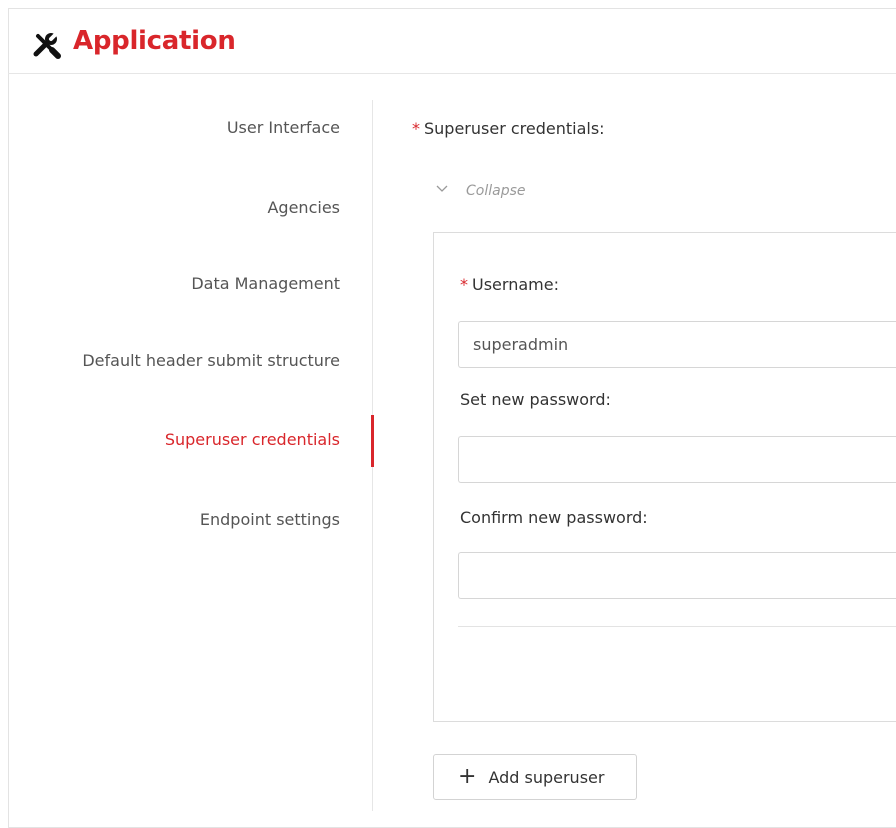 This screenshot has width=896, height=828. What do you see at coordinates (677, 344) in the screenshot?
I see `username-input` at bounding box center [677, 344].